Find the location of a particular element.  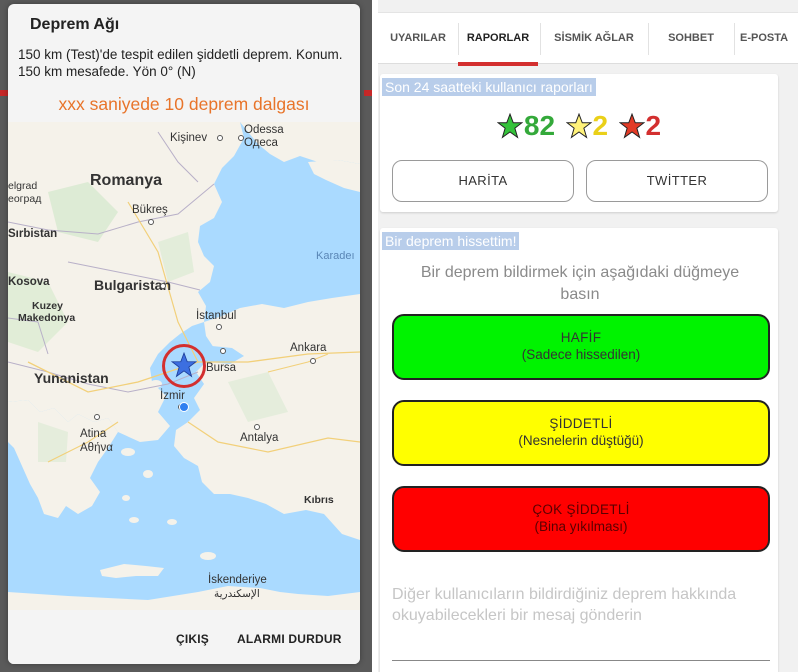

map-label-serbia: Sırbistan is located at coordinates (33, 234).